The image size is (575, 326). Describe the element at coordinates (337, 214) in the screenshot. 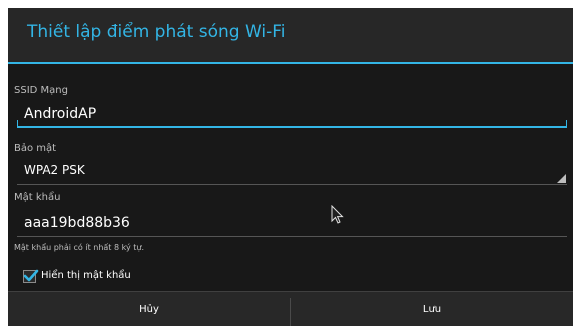

I see `mouse-pointer-icon` at that location.